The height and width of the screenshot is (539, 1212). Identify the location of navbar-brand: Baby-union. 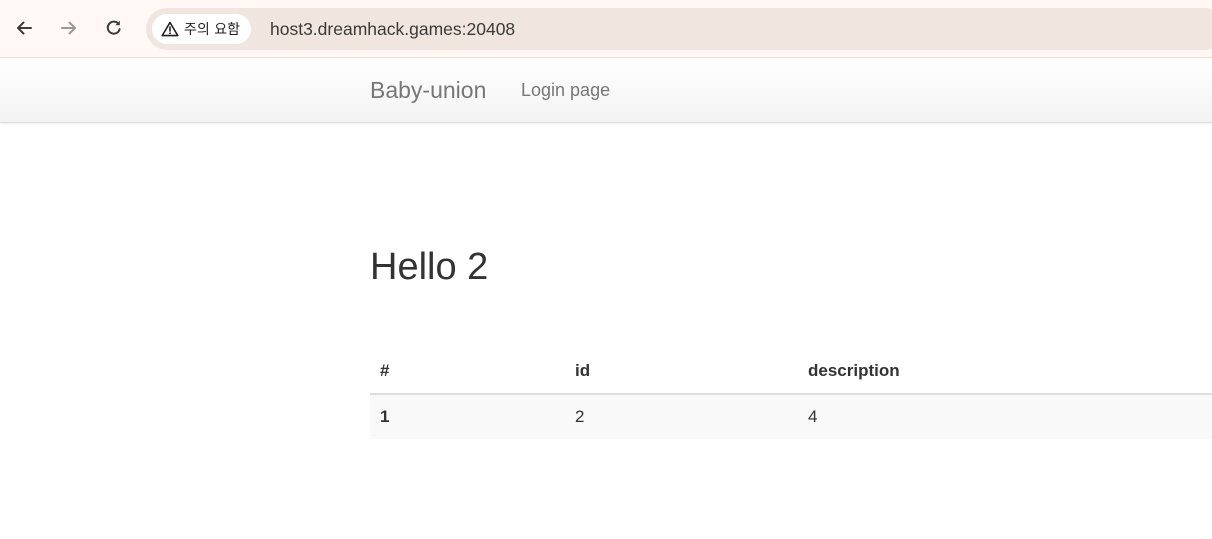
(428, 90).